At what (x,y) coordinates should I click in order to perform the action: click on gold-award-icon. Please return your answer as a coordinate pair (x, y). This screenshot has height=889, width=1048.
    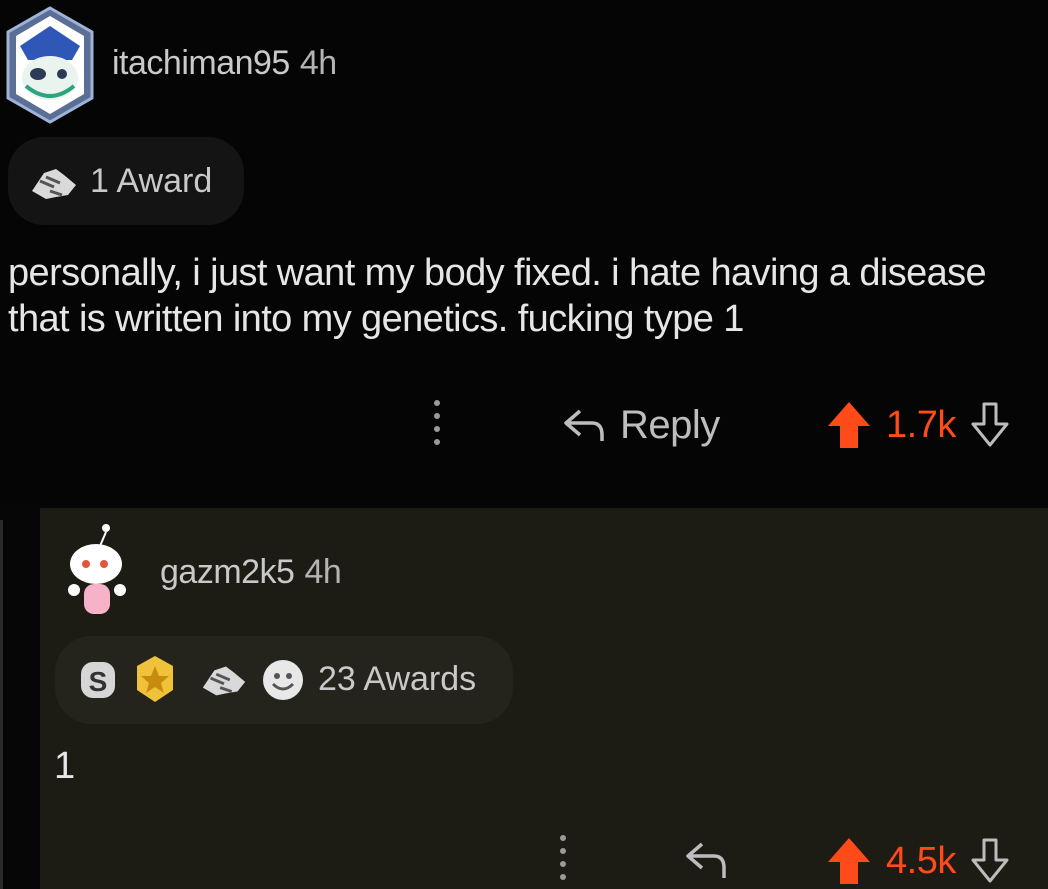
    Looking at the image, I should click on (155, 679).